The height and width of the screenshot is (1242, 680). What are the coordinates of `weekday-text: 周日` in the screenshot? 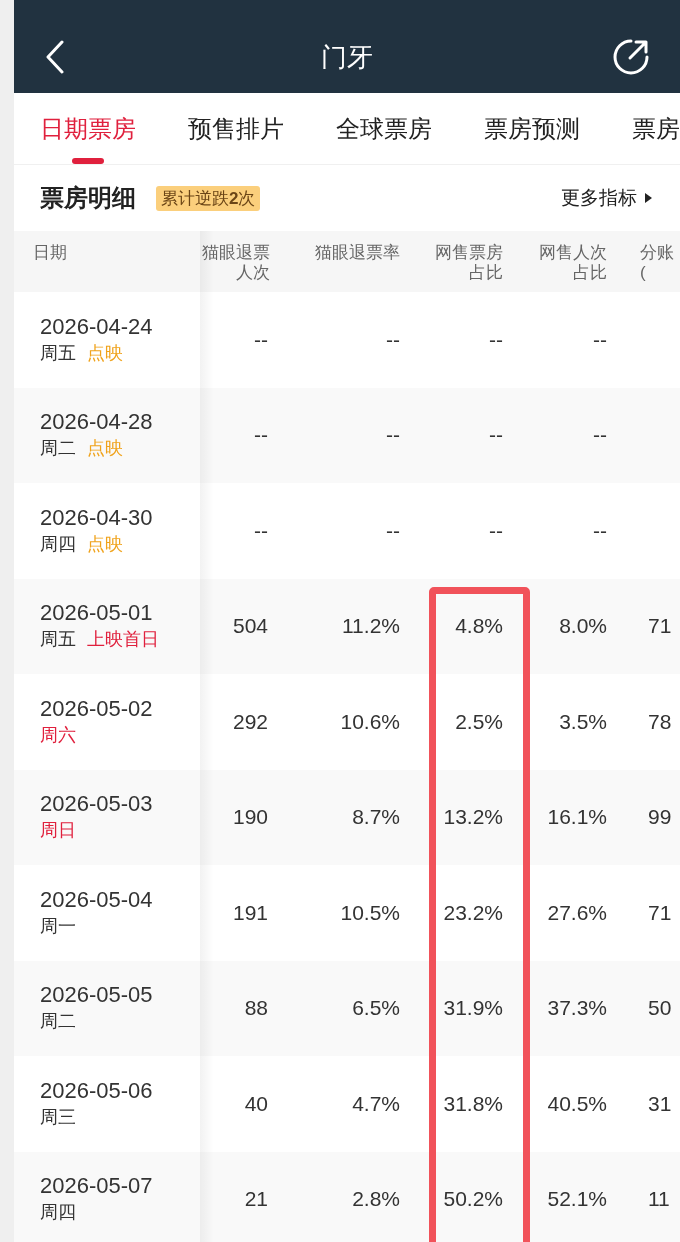 It's located at (58, 831).